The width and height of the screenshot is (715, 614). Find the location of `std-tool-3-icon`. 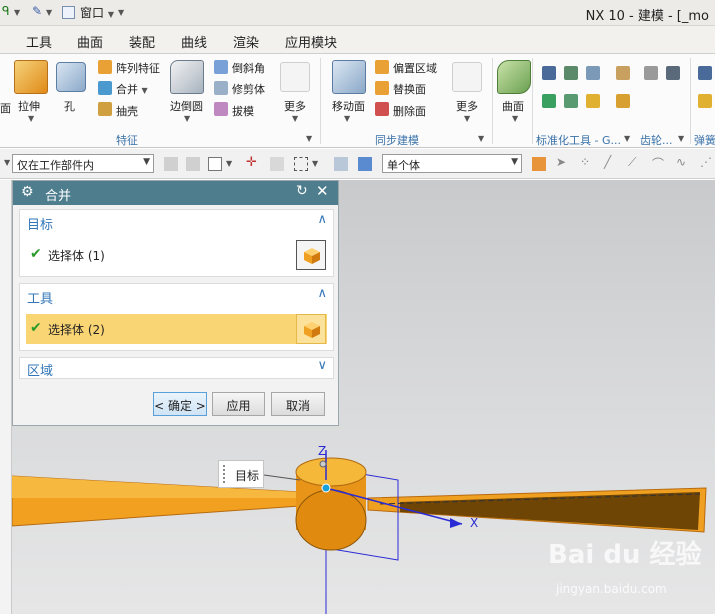

std-tool-3-icon is located at coordinates (593, 73).